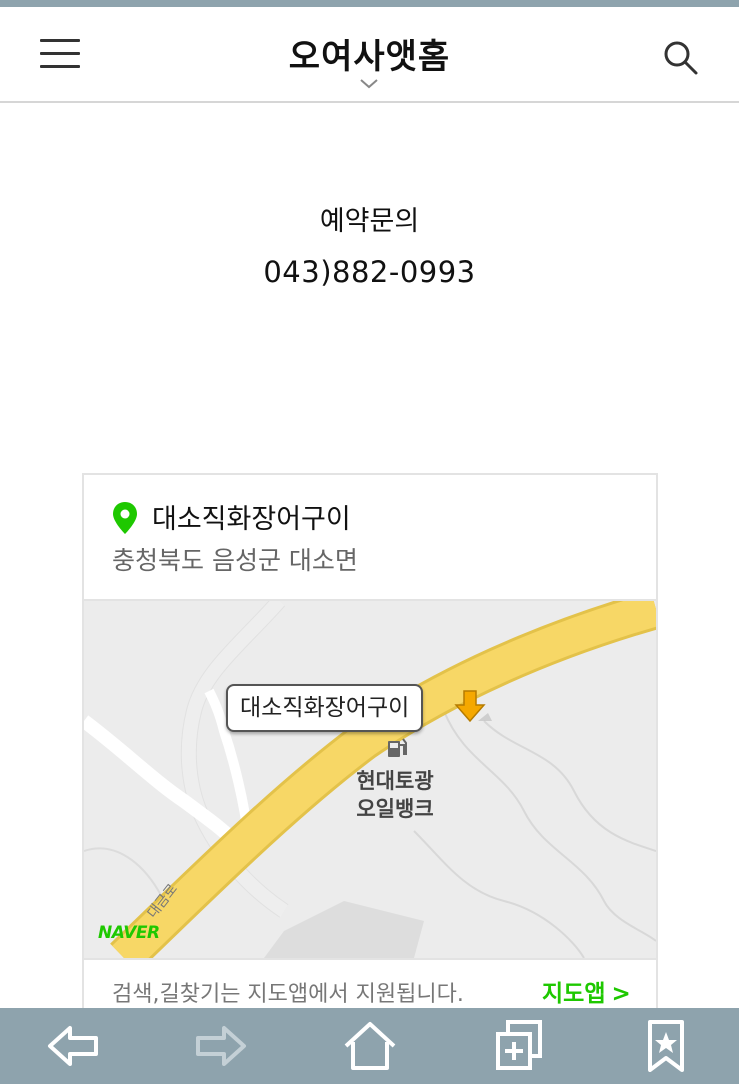  I want to click on location-pin-icon, so click(125, 518).